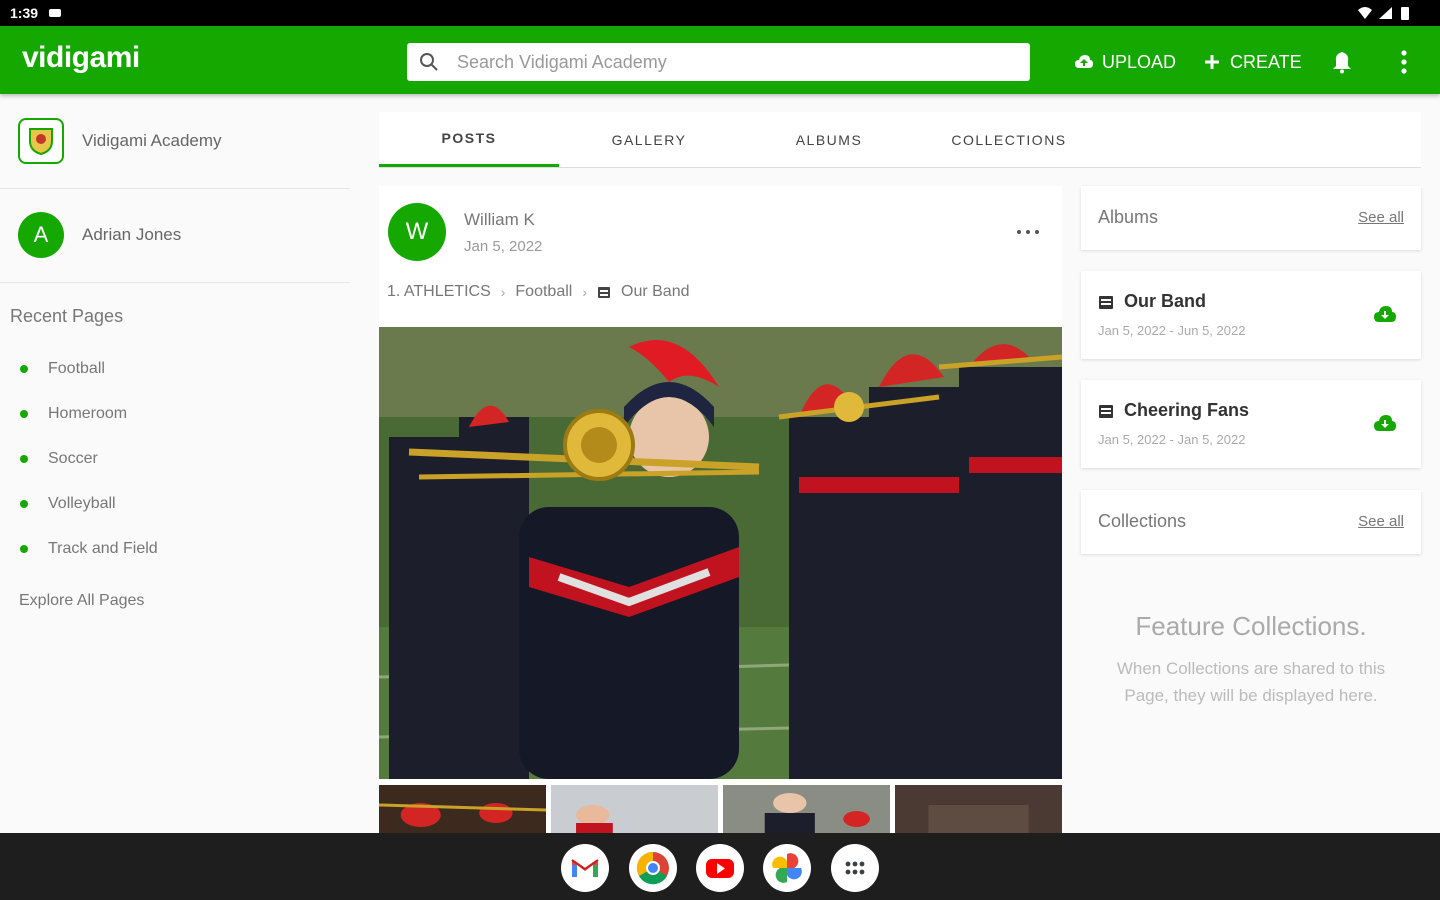 The width and height of the screenshot is (1440, 900). I want to click on crest-icon, so click(41, 142).